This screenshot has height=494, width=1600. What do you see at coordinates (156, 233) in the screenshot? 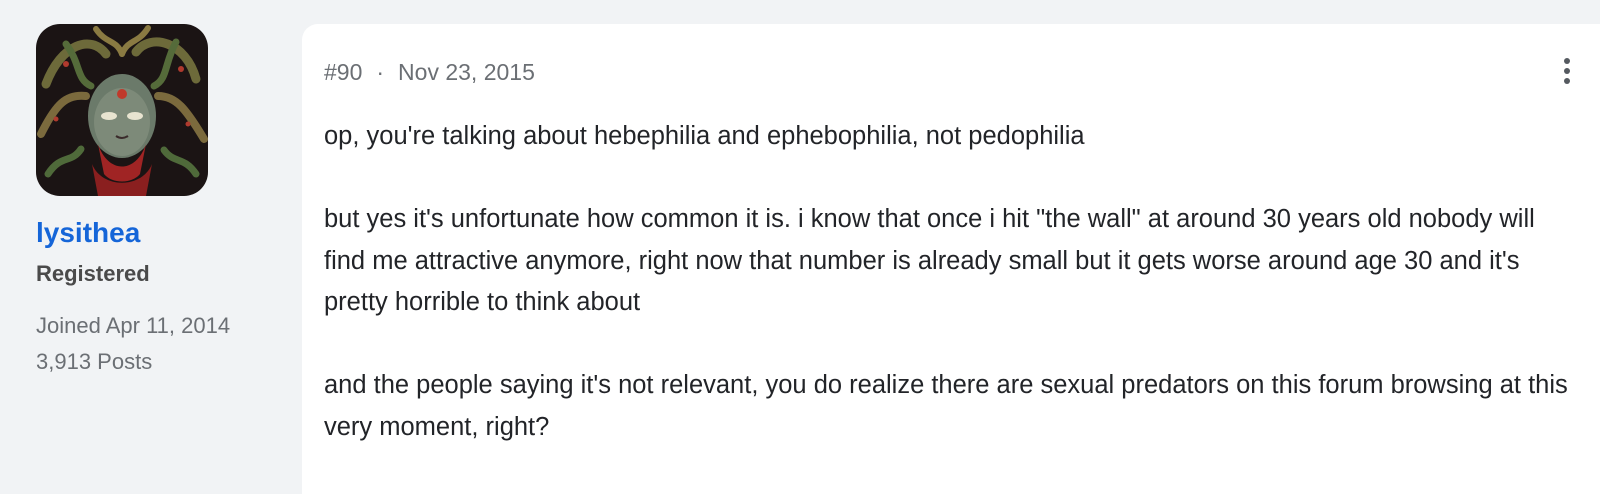
I see `author-username: lysithea` at bounding box center [156, 233].